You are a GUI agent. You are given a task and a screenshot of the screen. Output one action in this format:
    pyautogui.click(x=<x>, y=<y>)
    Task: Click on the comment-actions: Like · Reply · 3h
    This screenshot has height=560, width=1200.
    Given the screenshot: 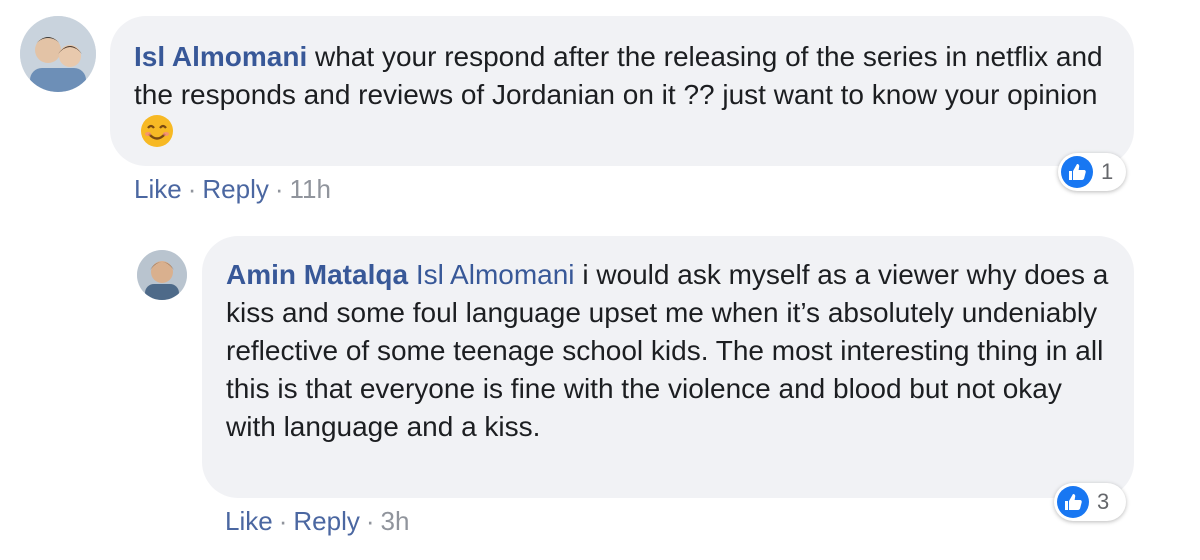 What is the action you would take?
    pyautogui.click(x=317, y=521)
    